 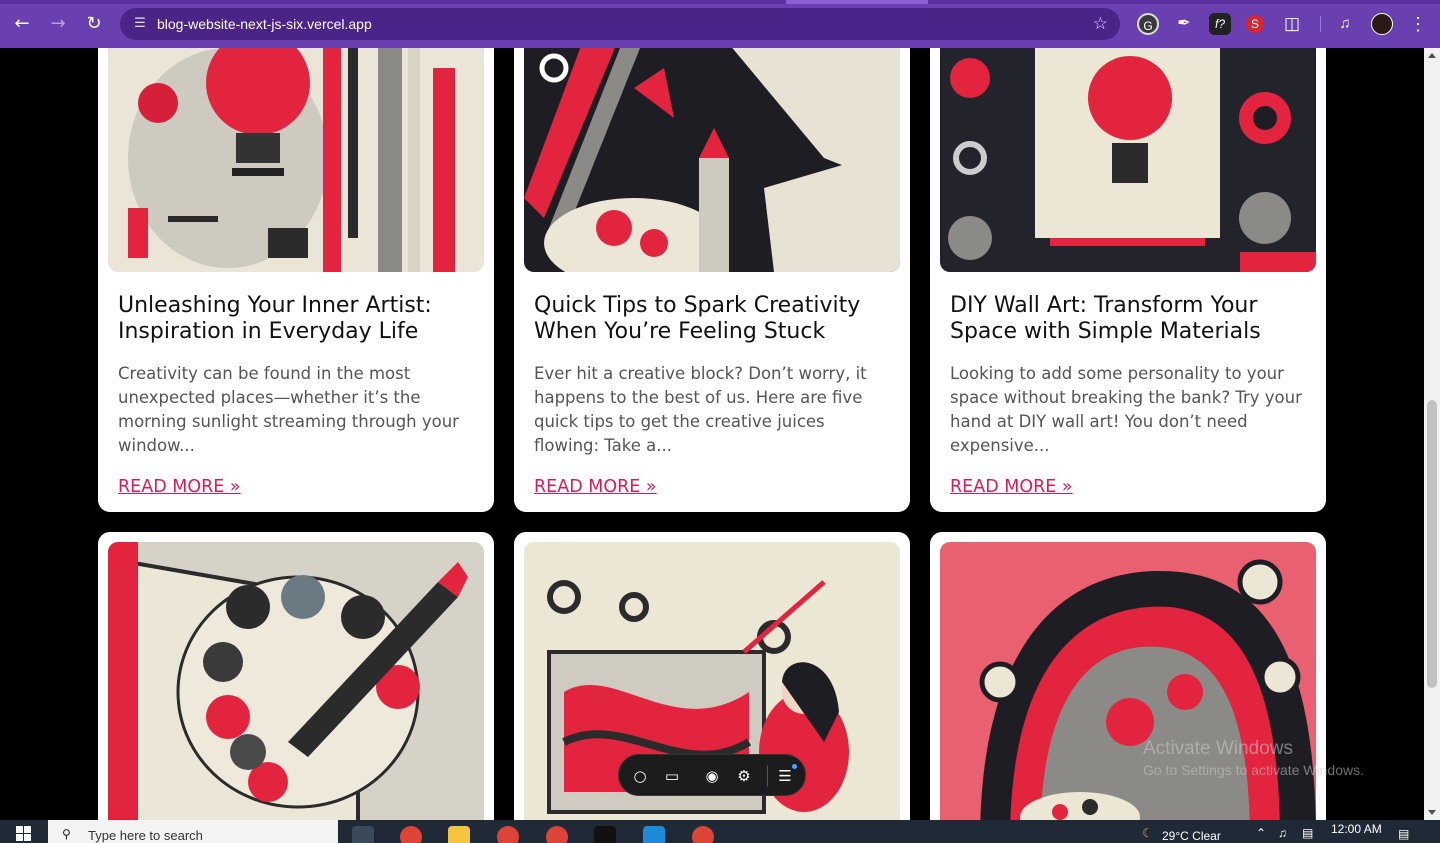 I want to click on reload-icon: ↻, so click(x=94, y=24).